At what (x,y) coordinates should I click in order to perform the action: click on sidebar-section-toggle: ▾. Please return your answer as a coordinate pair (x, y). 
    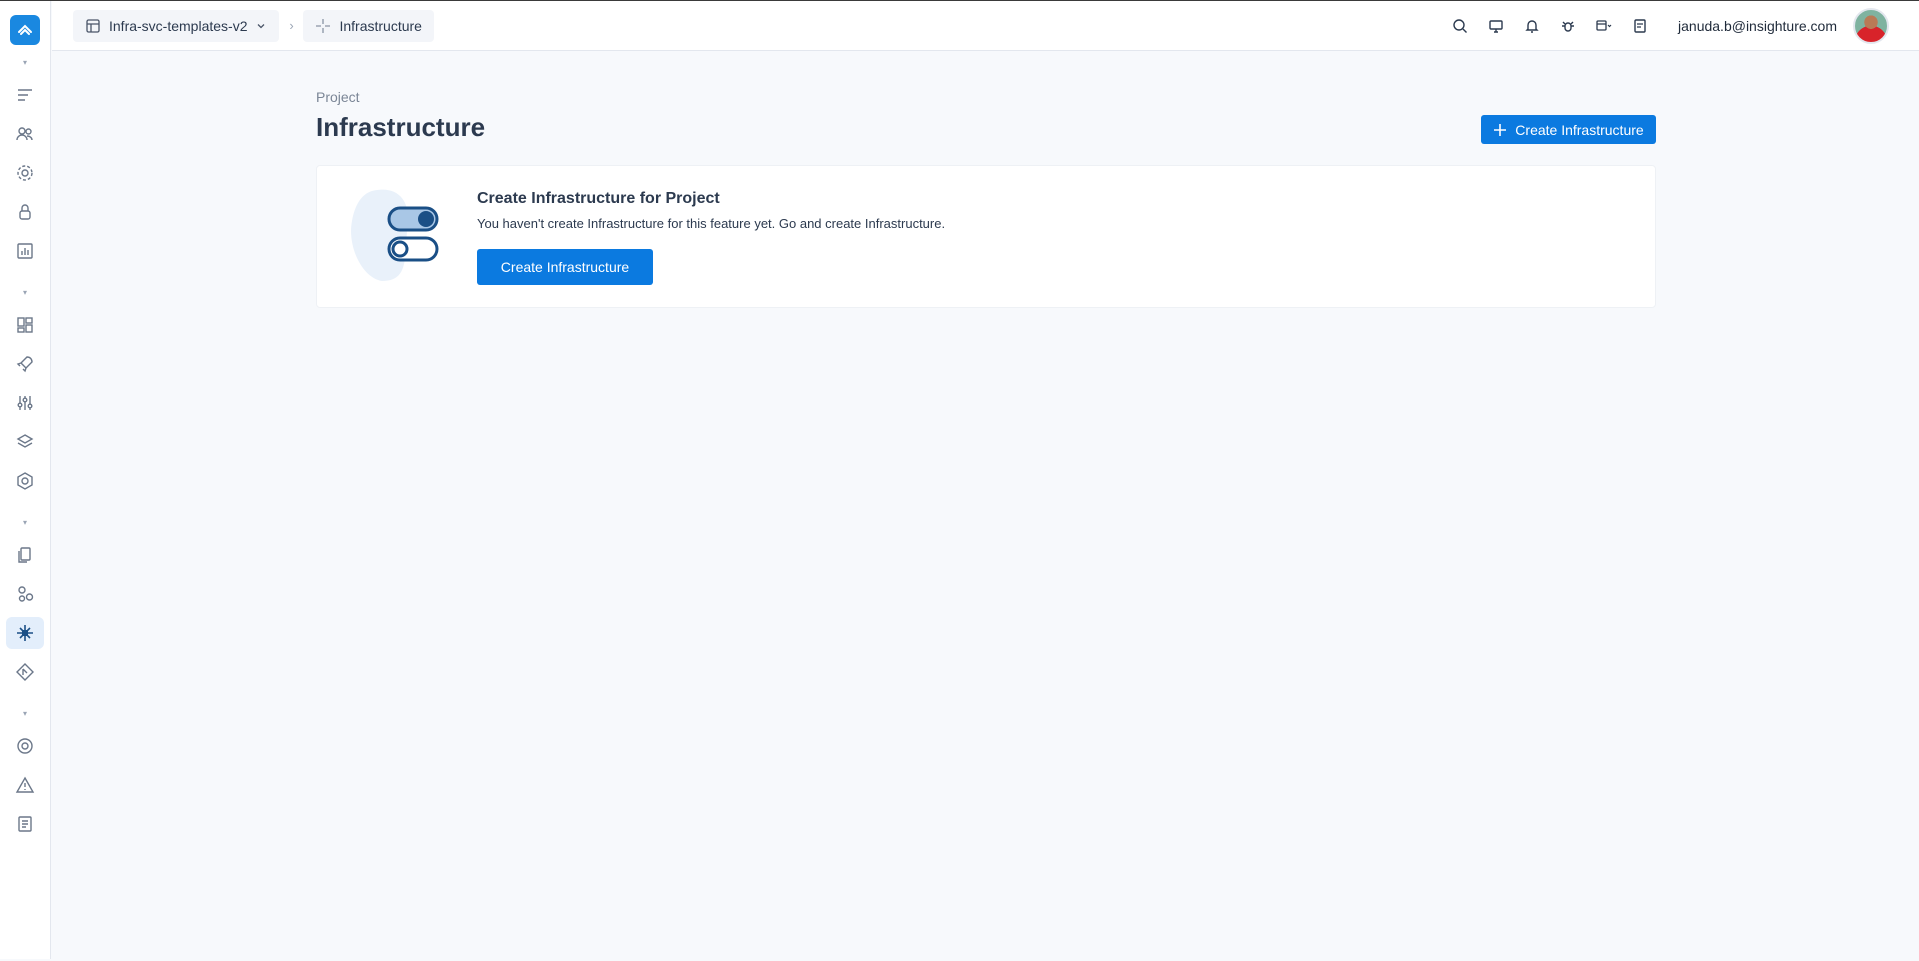
    Looking at the image, I should click on (25, 293).